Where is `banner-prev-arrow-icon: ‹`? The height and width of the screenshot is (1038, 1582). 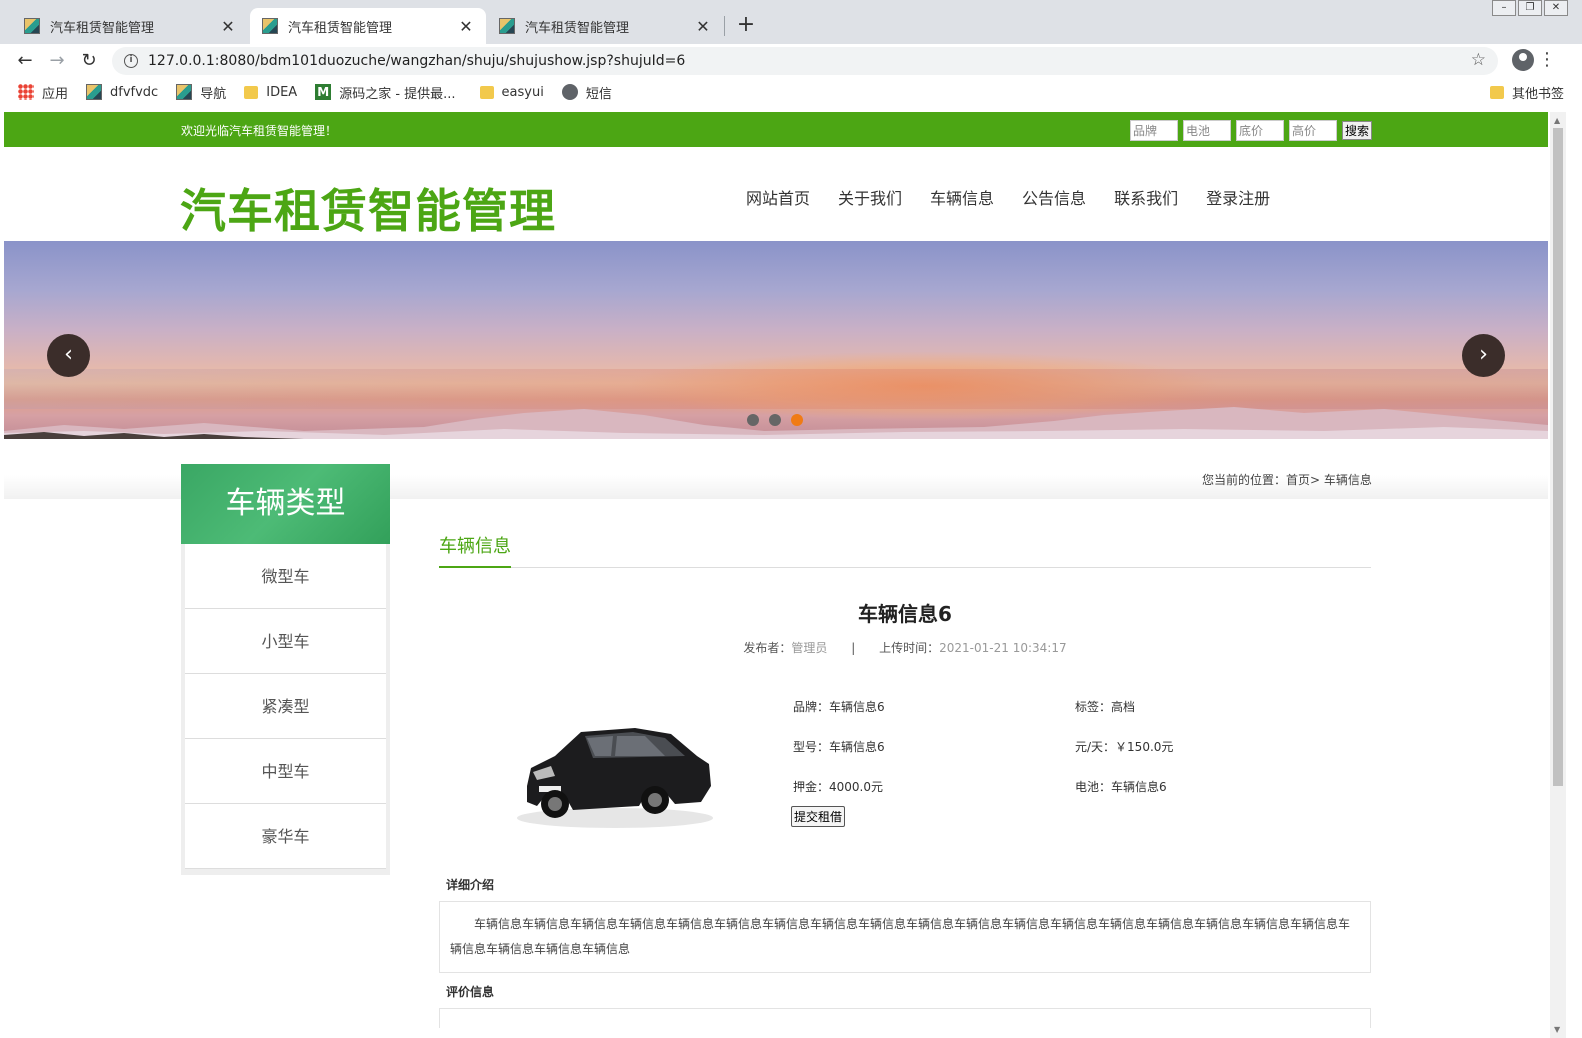 banner-prev-arrow-icon: ‹ is located at coordinates (68, 355).